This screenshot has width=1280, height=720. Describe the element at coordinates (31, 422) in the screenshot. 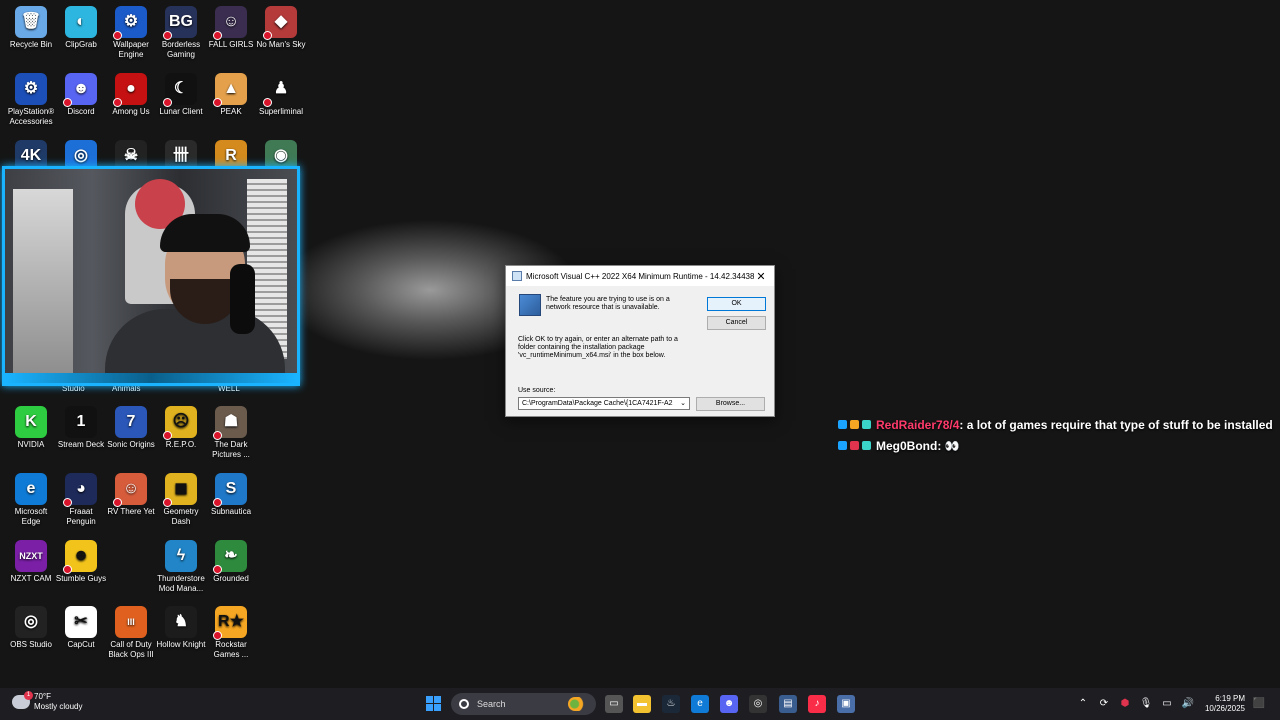

I see `nvidia-icon: K` at that location.